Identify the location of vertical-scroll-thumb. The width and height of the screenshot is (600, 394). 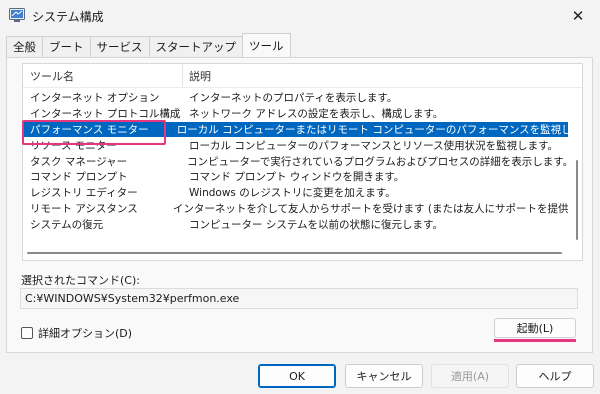
(577, 200).